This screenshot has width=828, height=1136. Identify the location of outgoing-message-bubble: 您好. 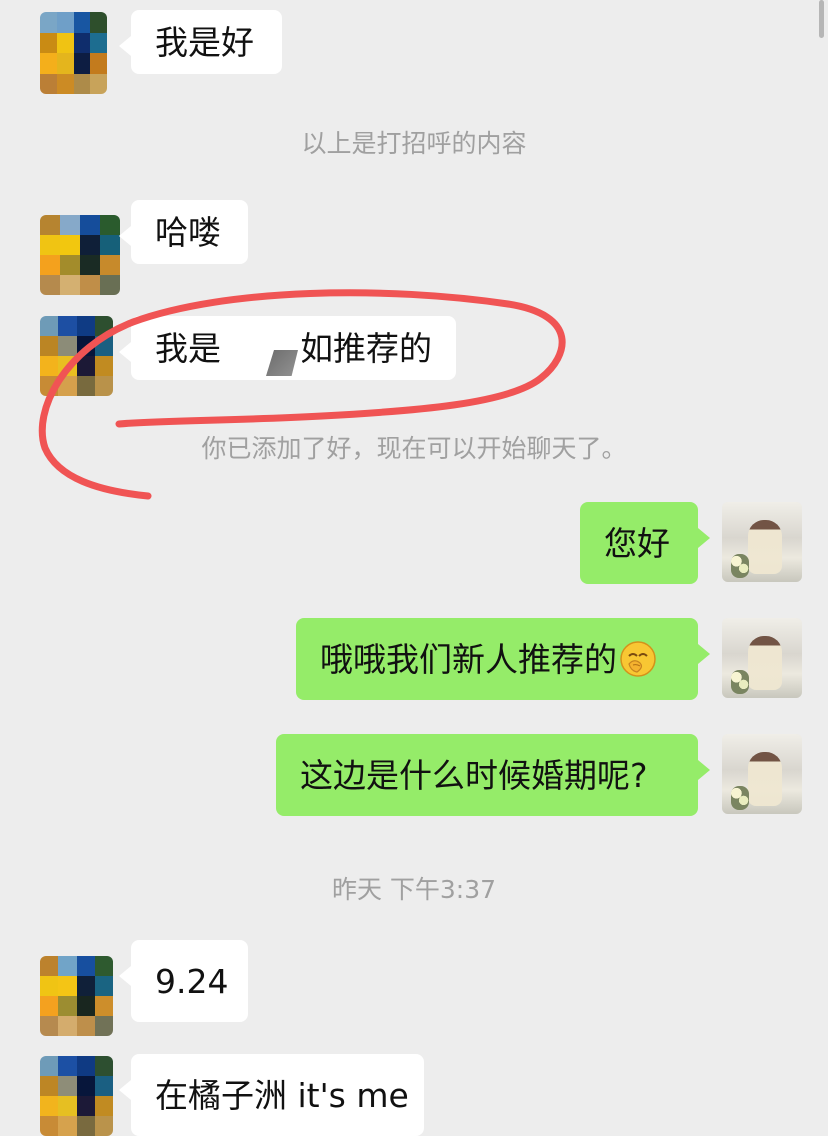
(645, 543).